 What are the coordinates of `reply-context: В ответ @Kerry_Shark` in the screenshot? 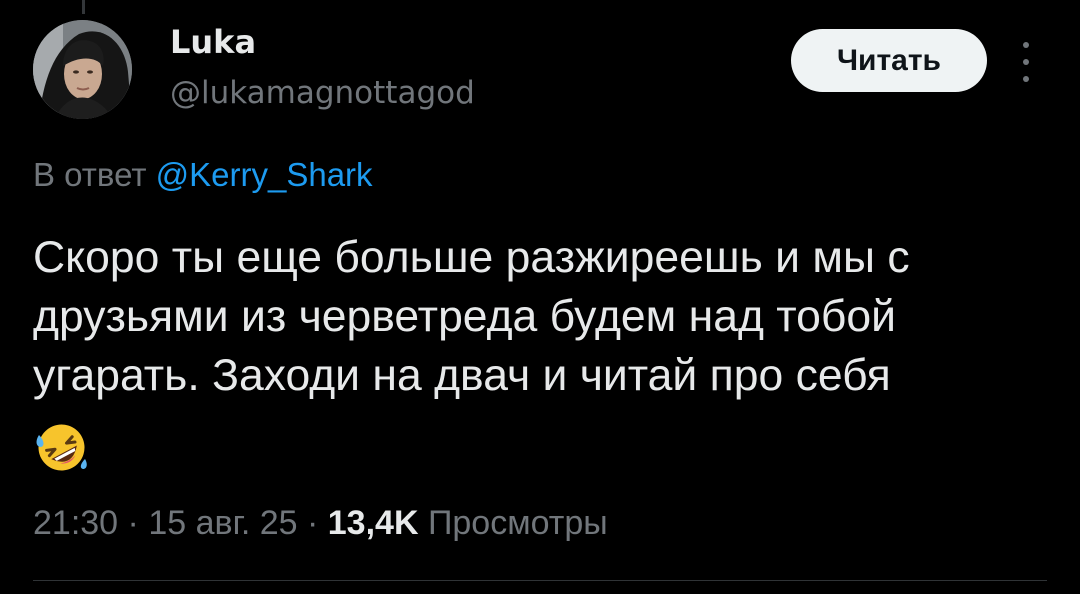 It's located at (203, 175).